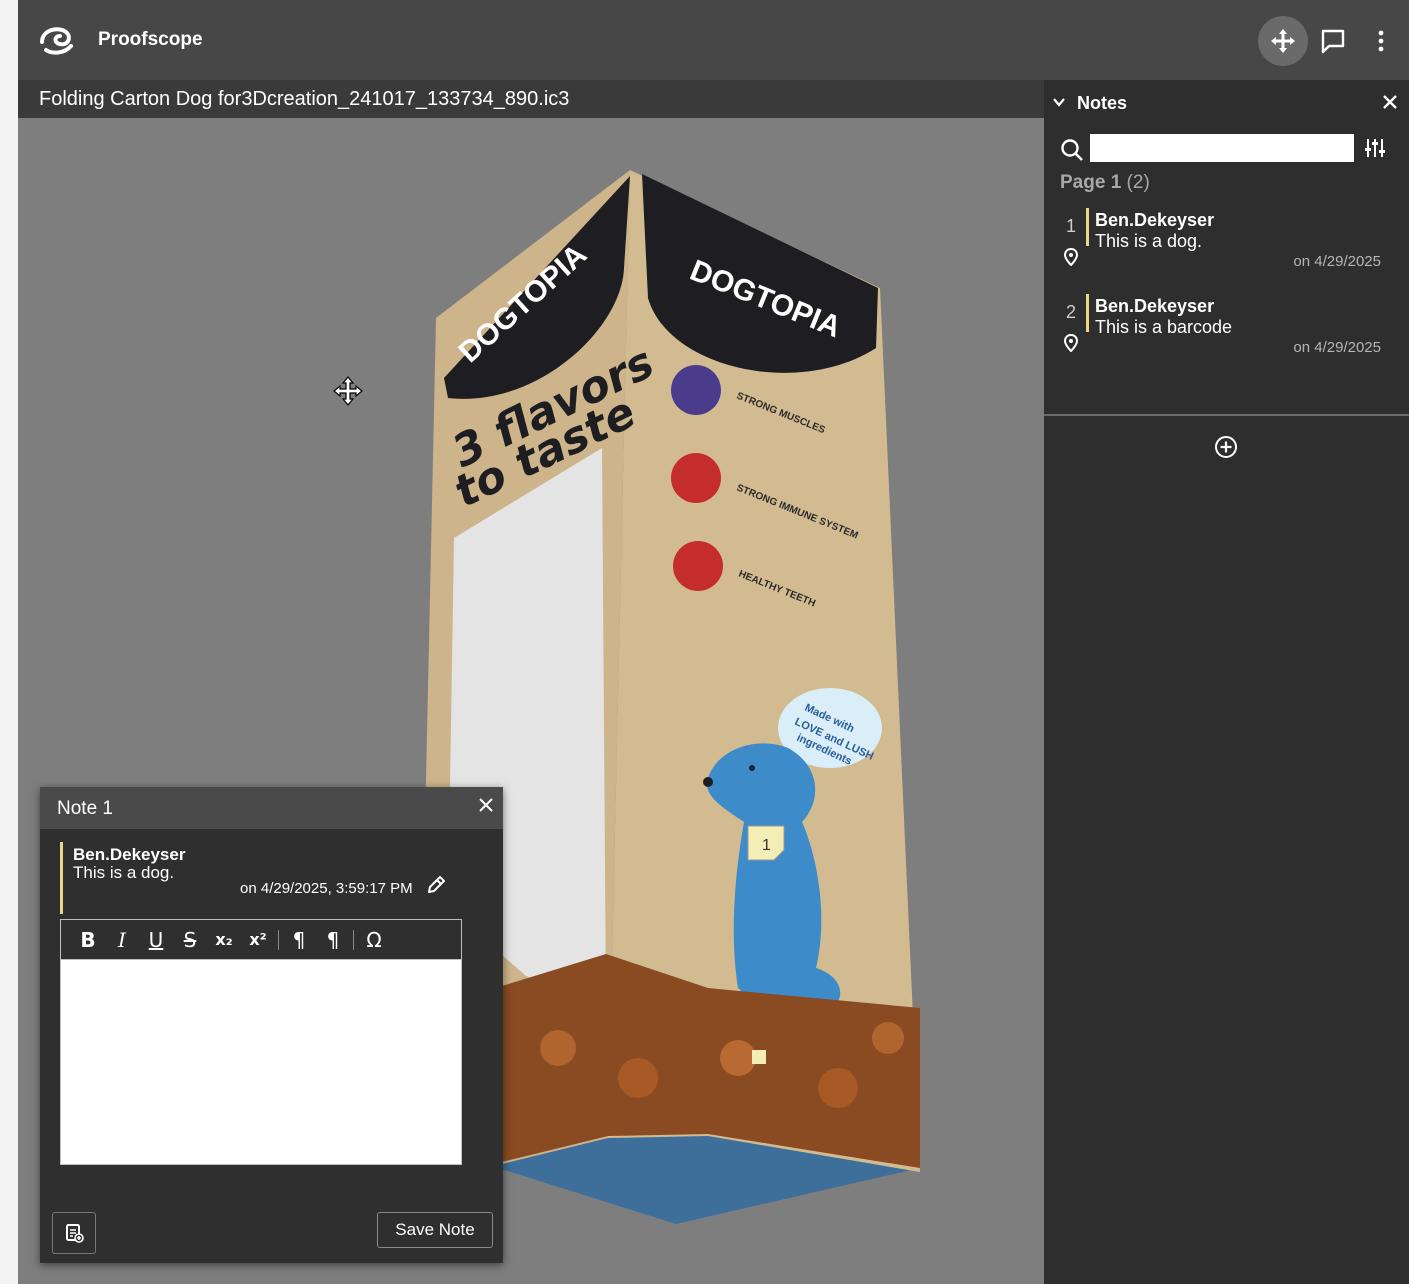 This screenshot has height=1284, width=1409. Describe the element at coordinates (156, 940) in the screenshot. I see `underline-button: U` at that location.